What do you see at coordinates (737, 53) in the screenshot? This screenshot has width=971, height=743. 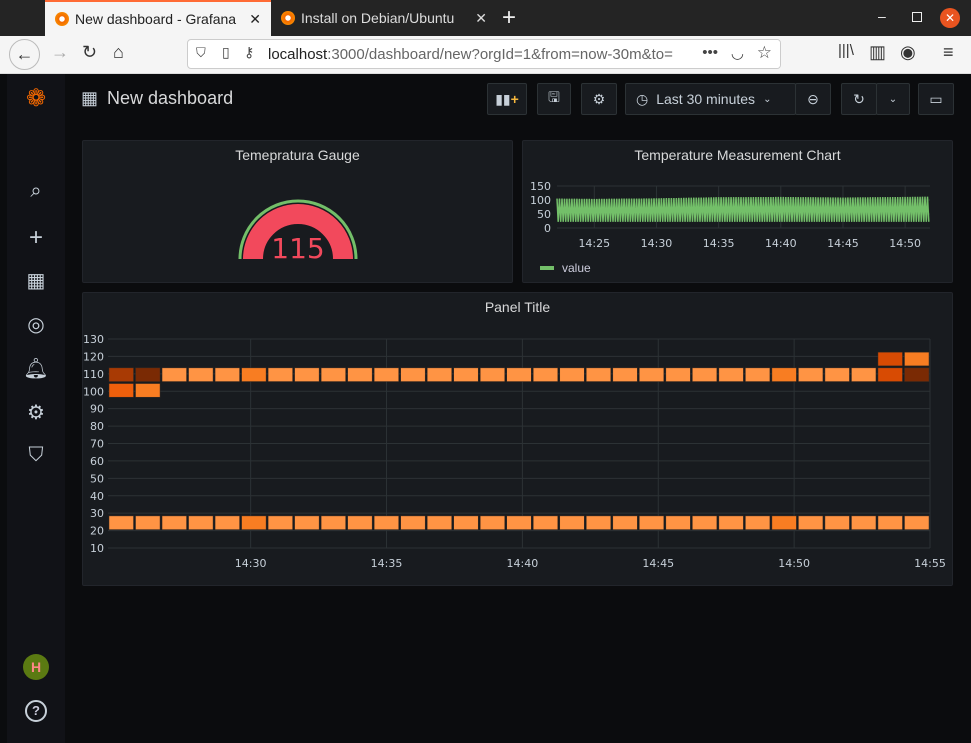 I see `pocket-icon: ◡` at bounding box center [737, 53].